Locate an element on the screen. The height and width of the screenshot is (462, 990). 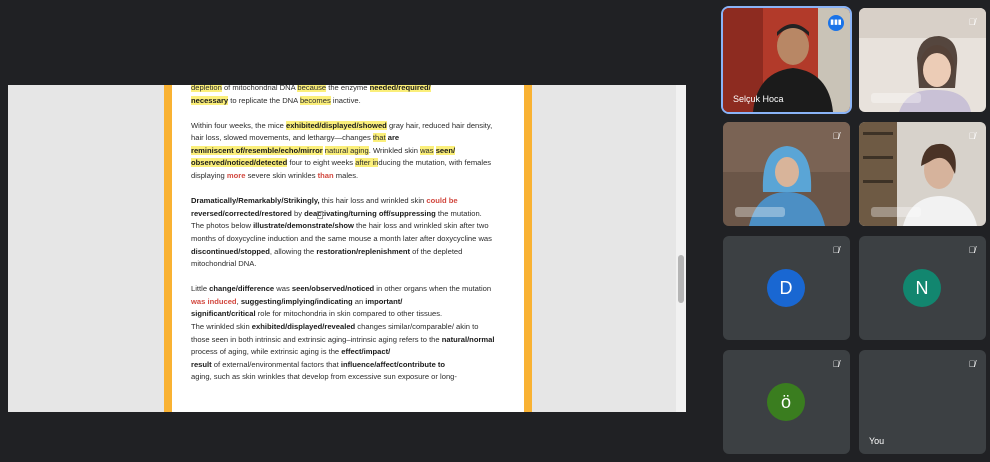
document-scrollbar is located at coordinates (681, 248).